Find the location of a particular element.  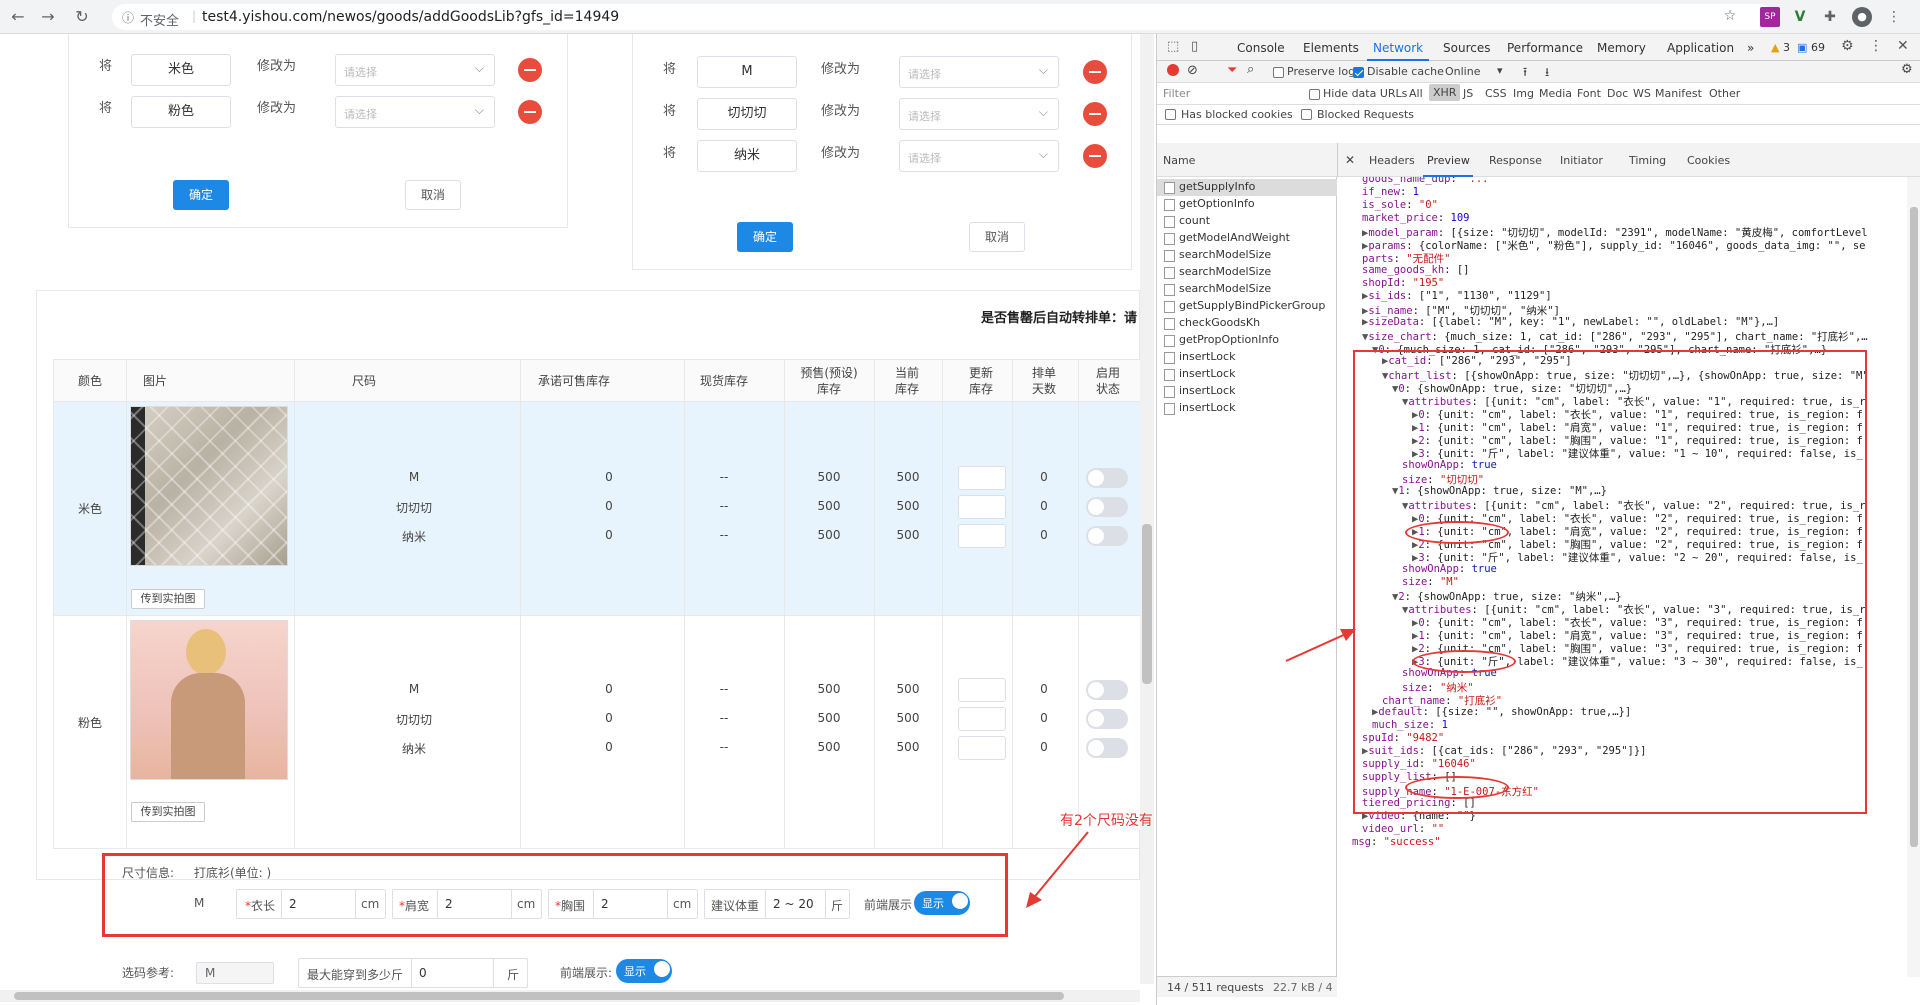

weight-field: 建议体重 2 ~ 20 斤 is located at coordinates (777, 904).